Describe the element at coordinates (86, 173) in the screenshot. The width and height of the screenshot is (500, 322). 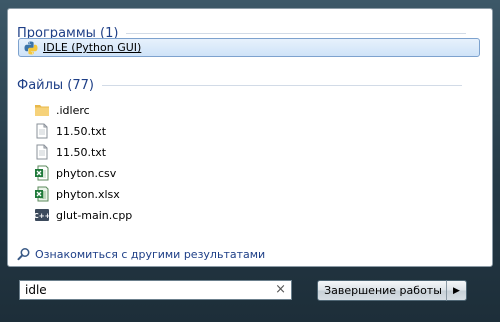
I see `file-result-label: phyton.csv` at that location.